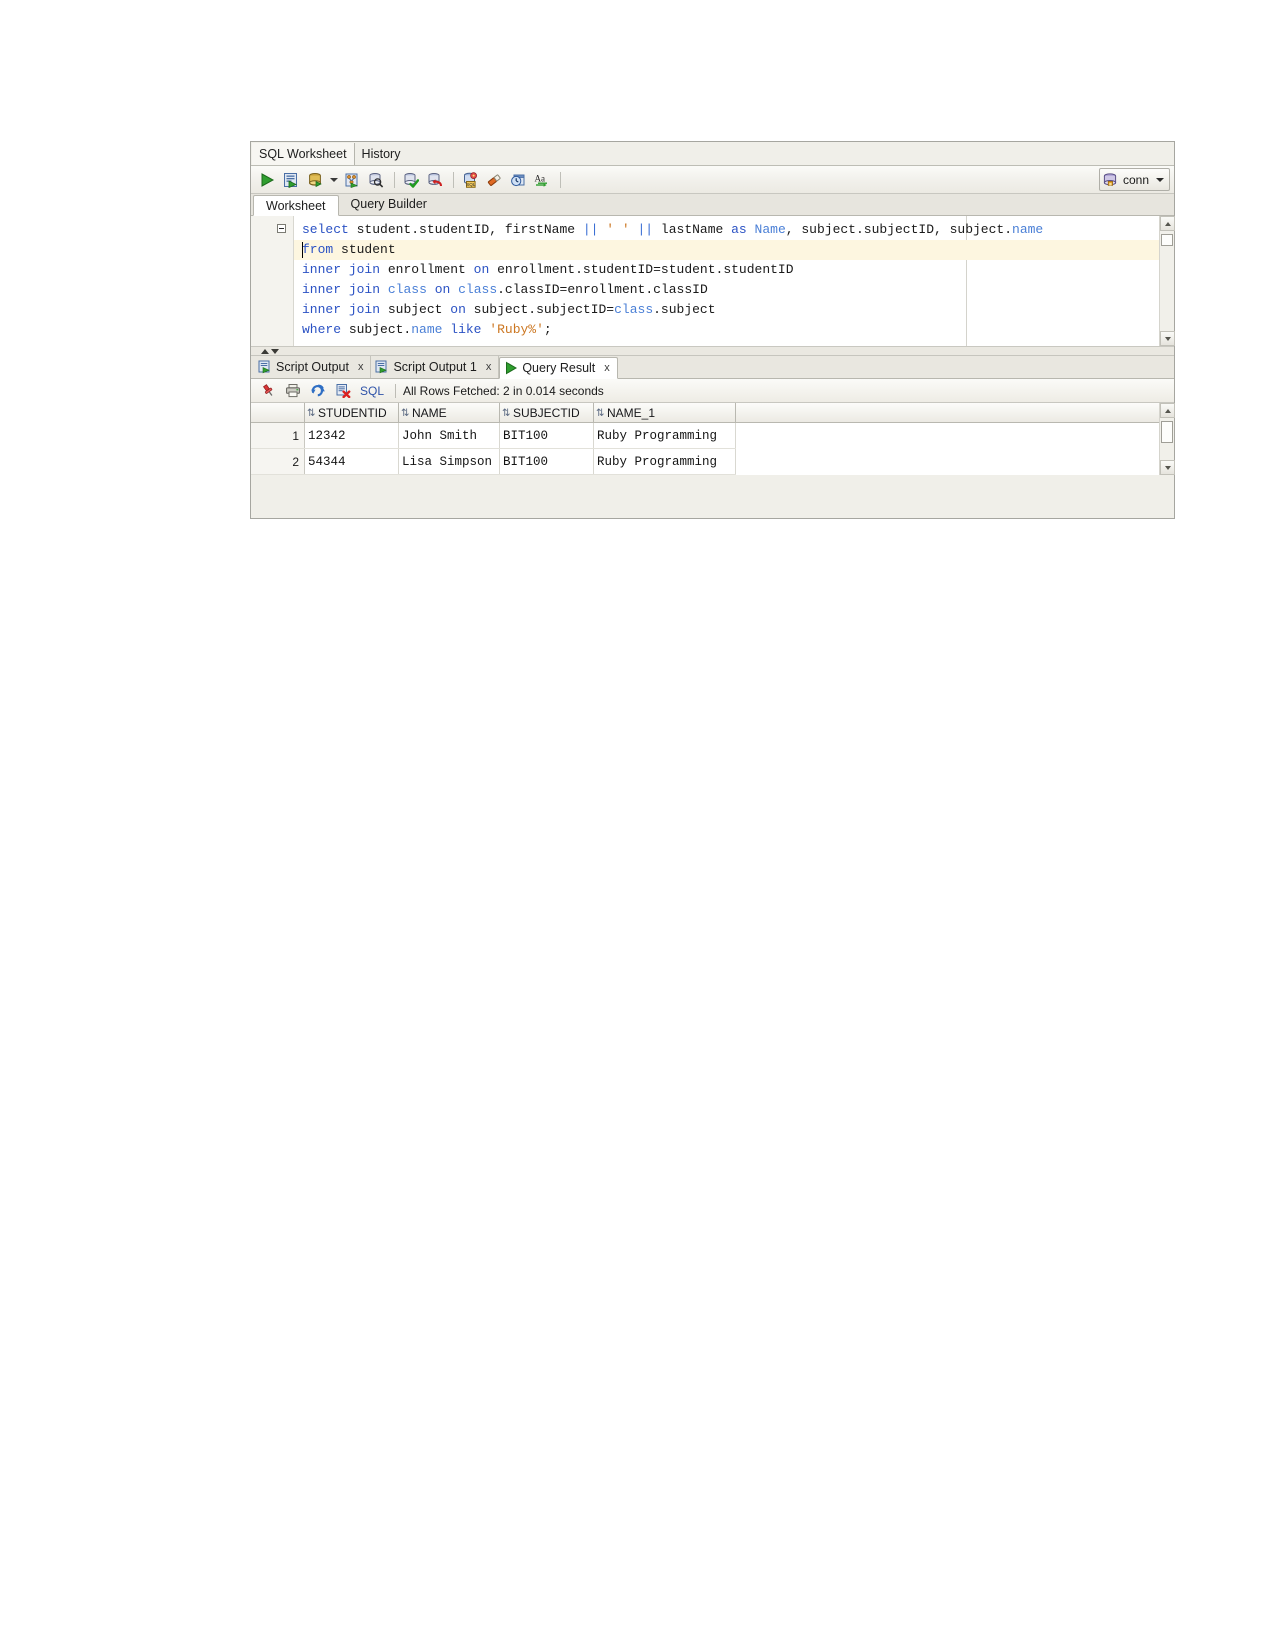 The image size is (1275, 1651). I want to click on code-token: ||, so click(590, 229).